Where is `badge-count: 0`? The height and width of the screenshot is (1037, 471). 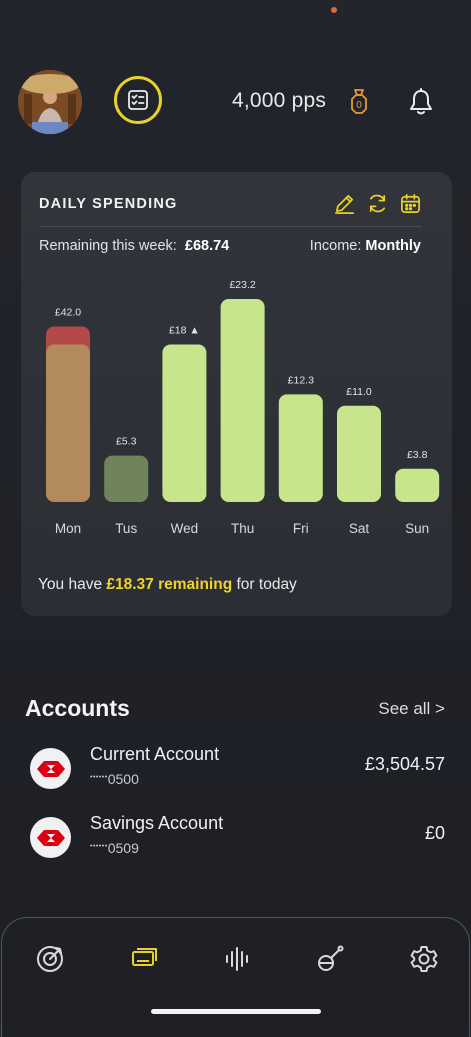
badge-count: 0 is located at coordinates (359, 105).